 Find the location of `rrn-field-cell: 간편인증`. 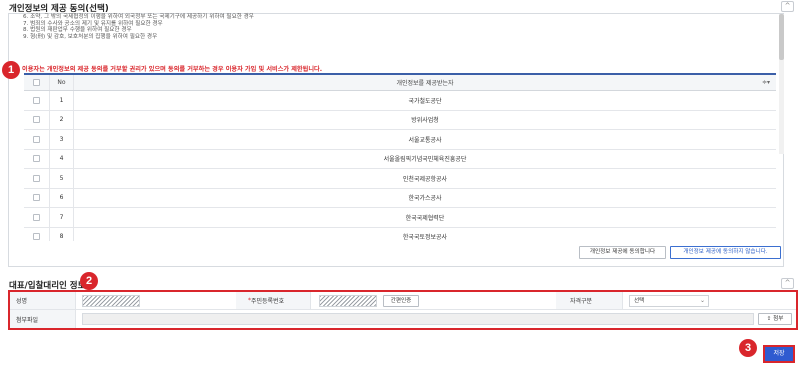

rrn-field-cell: 간편인증 is located at coordinates (433, 300).